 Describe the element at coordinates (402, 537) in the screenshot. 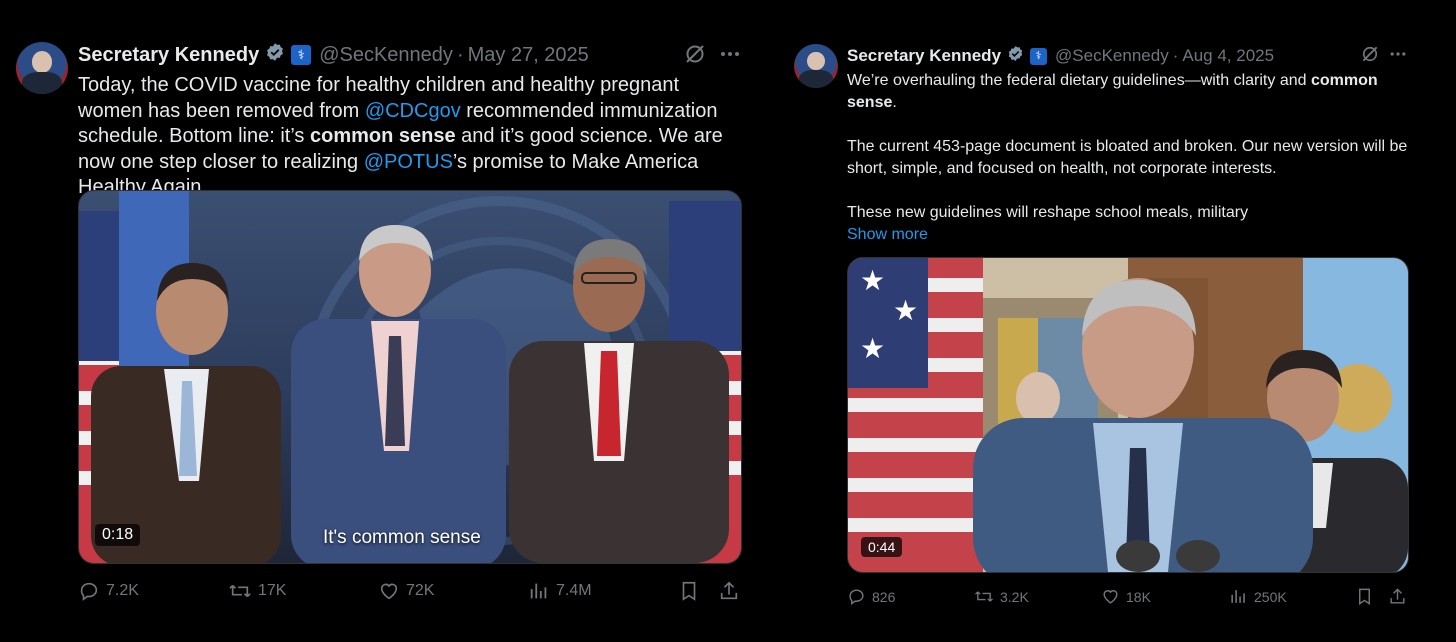

I see `video-caption: It's common sense` at that location.